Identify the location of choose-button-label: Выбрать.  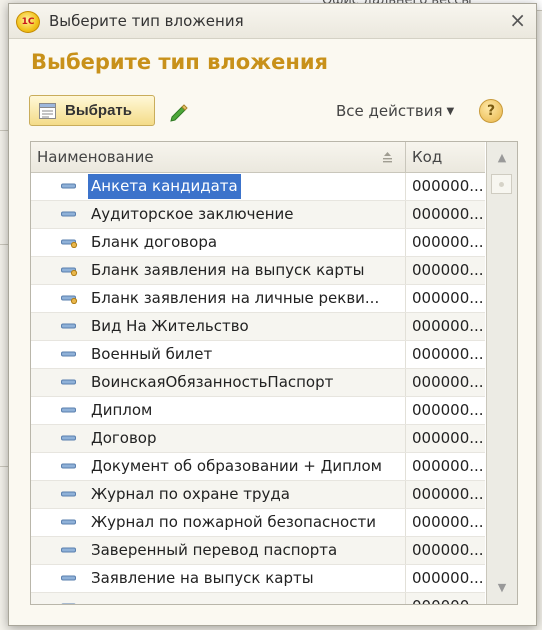
(98, 110).